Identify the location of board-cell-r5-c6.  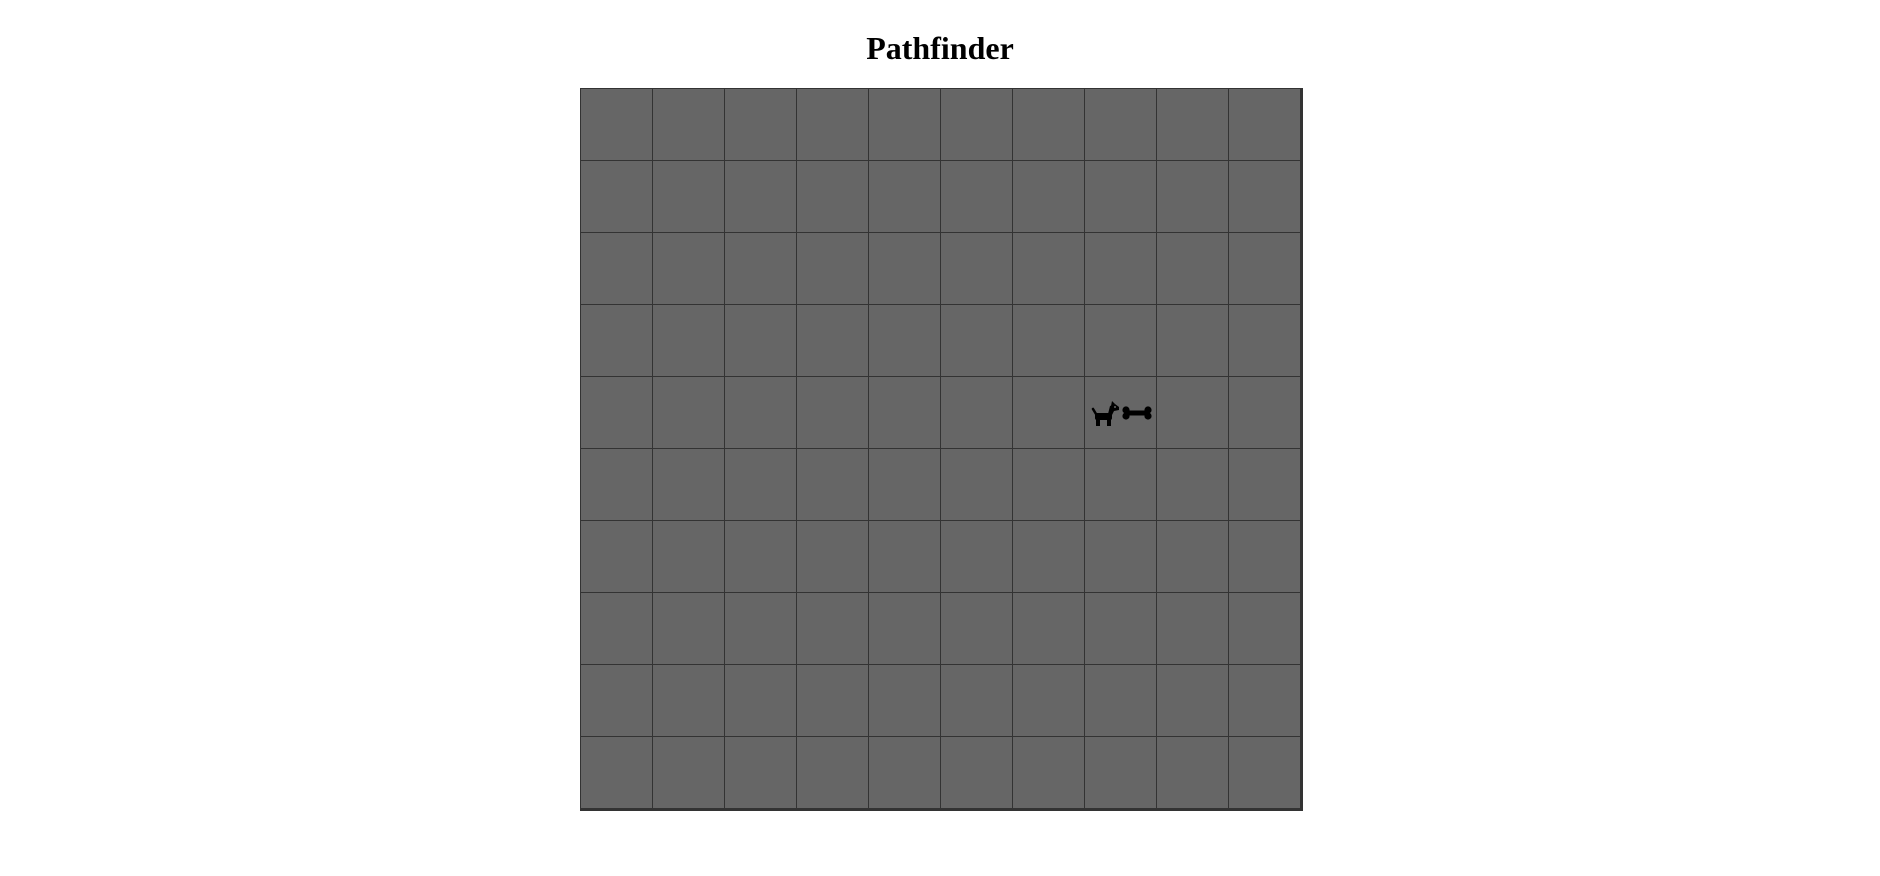
(977, 413).